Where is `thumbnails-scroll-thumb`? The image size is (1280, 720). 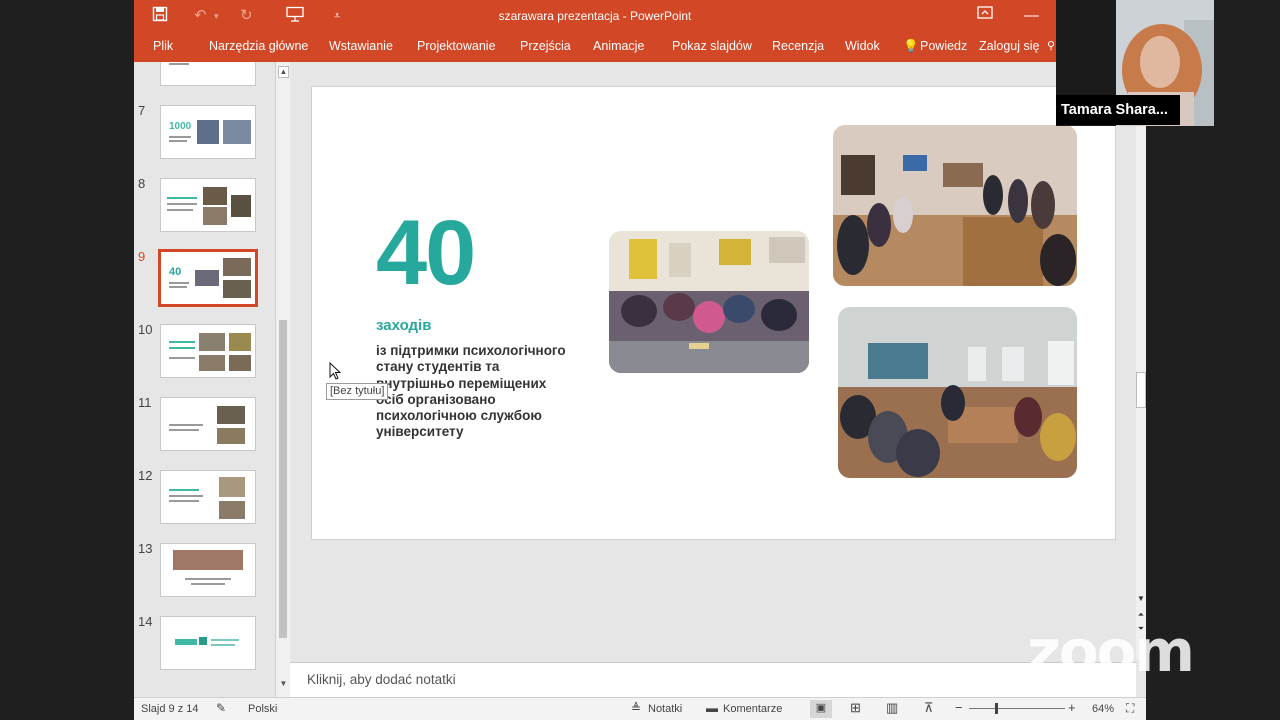
thumbnails-scroll-thumb is located at coordinates (283, 479).